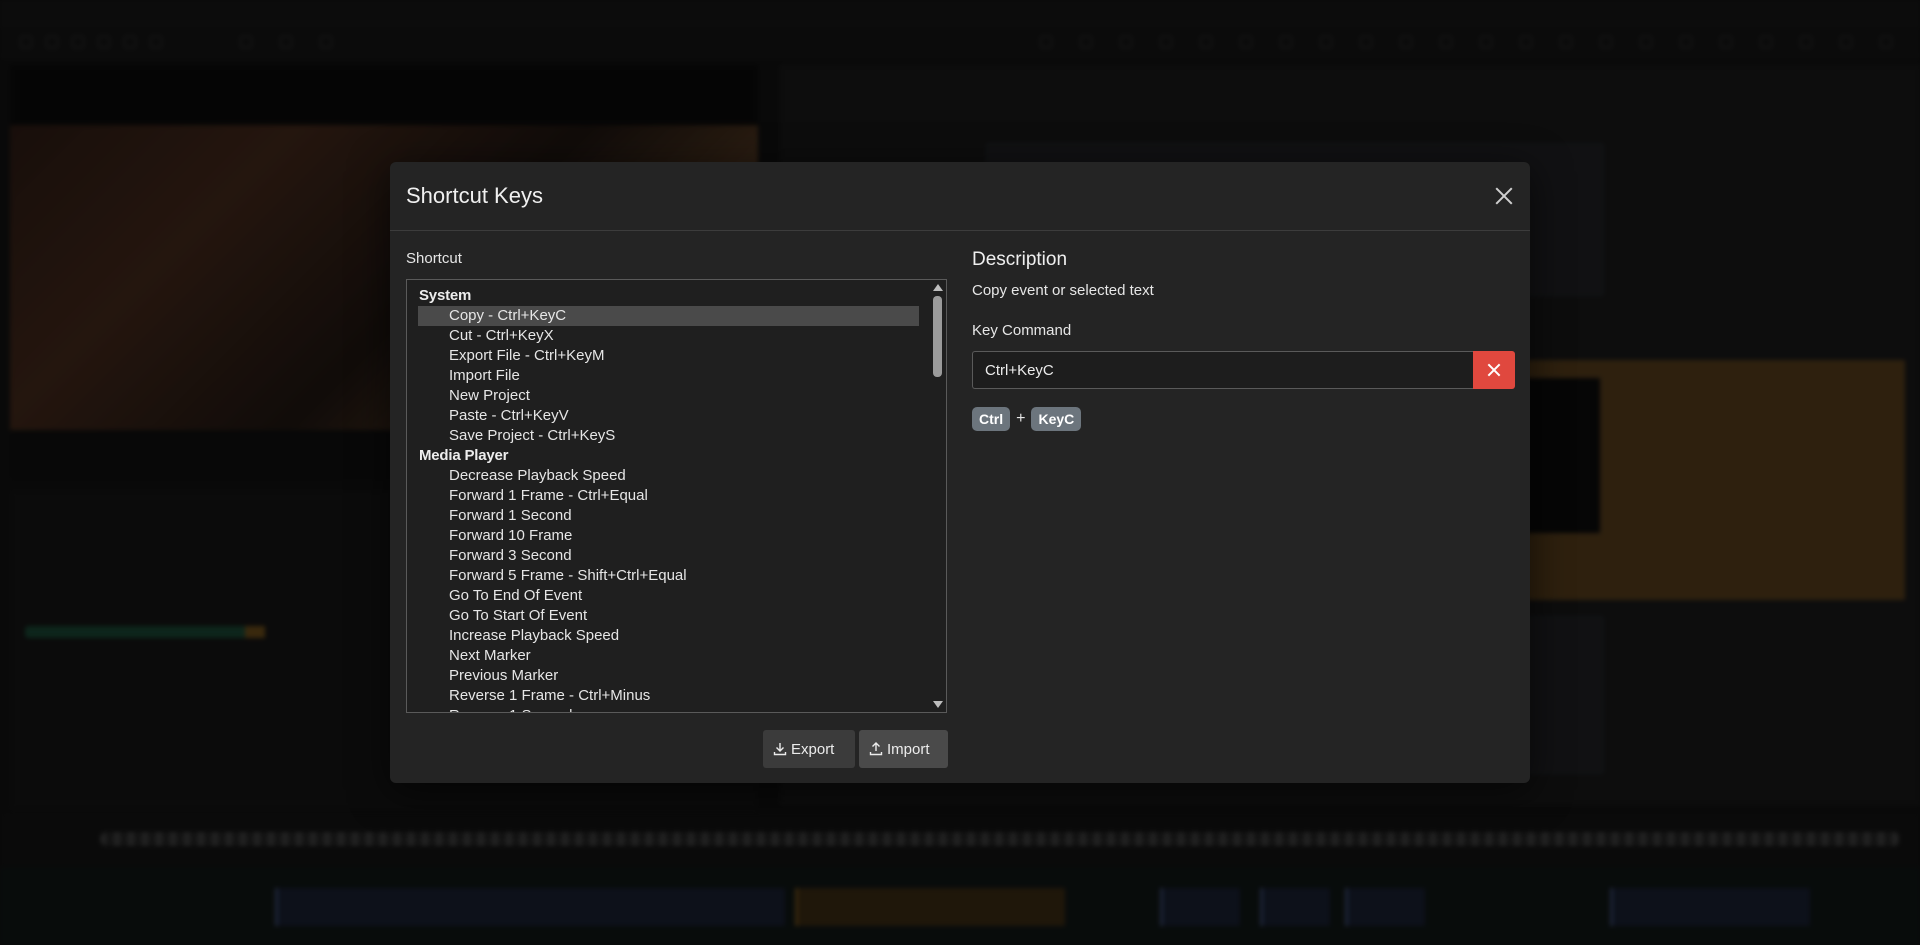  Describe the element at coordinates (668, 436) in the screenshot. I see `shortcut-item: Save Project - Ctrl+KeyS` at that location.